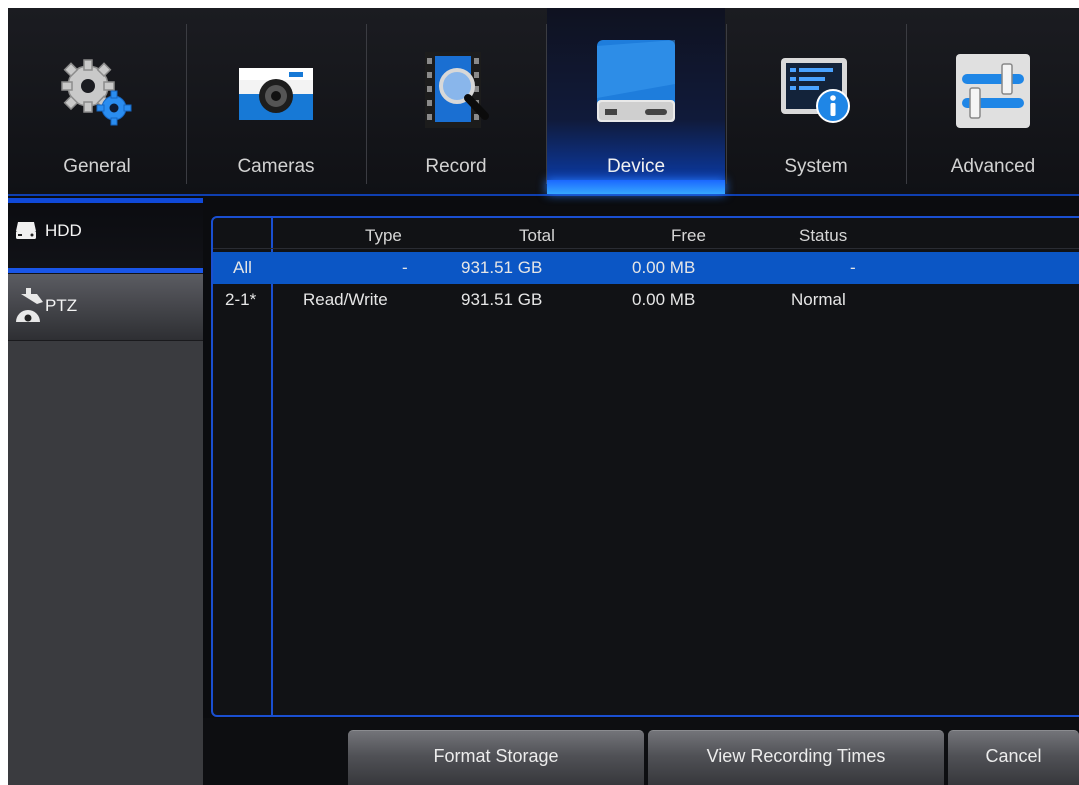 The image size is (1079, 785). I want to click on active-tab-indicator, so click(636, 187).